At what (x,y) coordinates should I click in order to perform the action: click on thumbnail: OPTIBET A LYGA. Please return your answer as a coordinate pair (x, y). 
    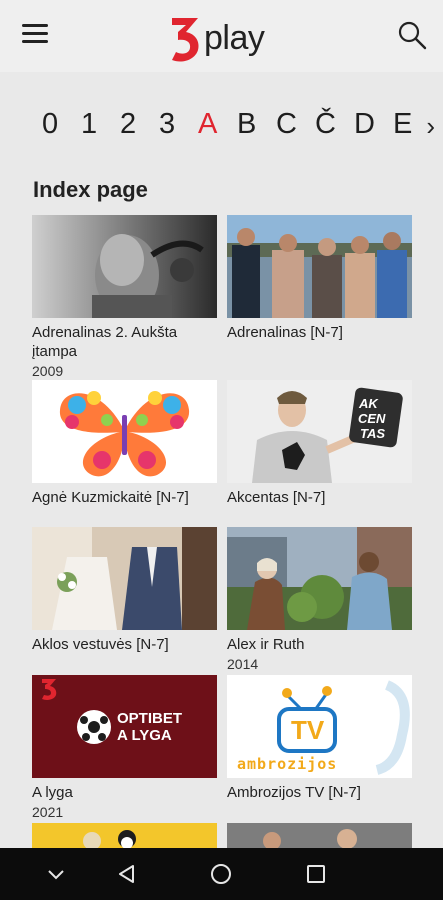
    Looking at the image, I should click on (124, 726).